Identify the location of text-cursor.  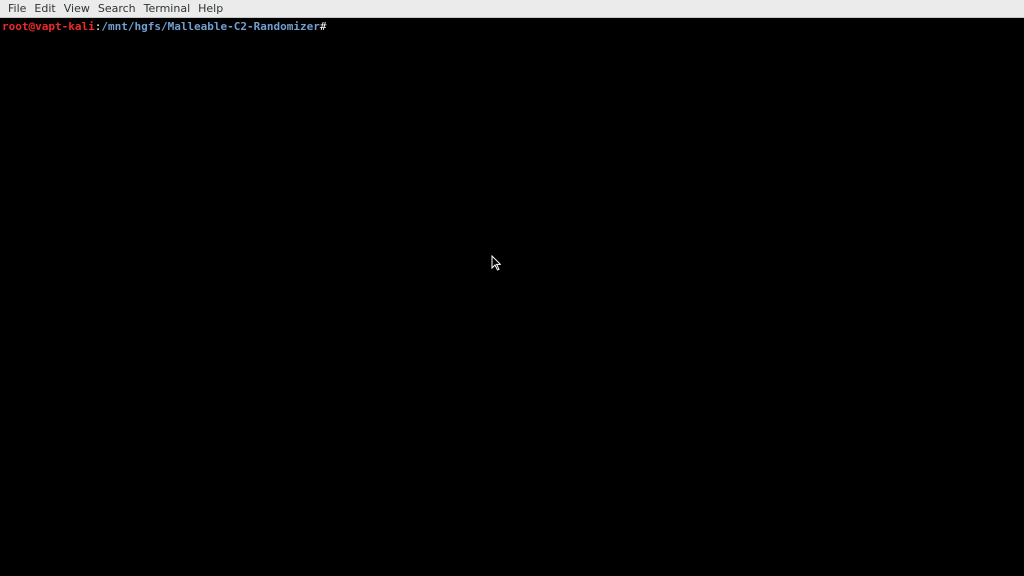
(330, 26).